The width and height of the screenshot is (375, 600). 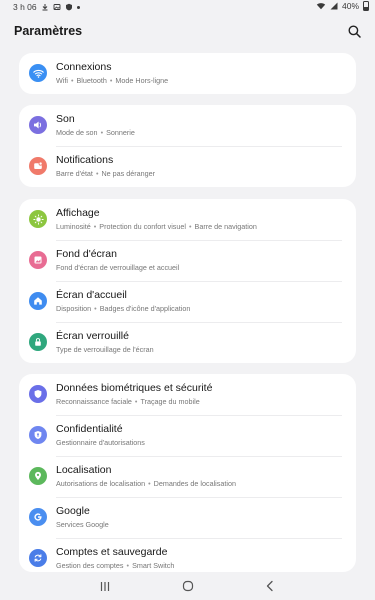 I want to click on home-button-icon, so click(x=188, y=586).